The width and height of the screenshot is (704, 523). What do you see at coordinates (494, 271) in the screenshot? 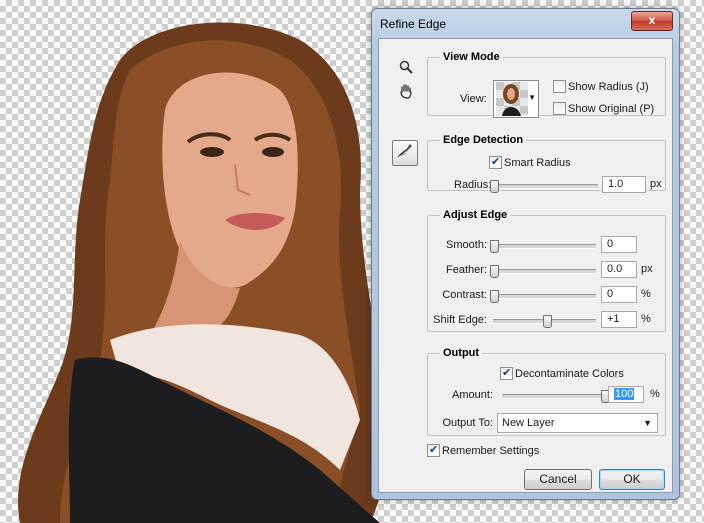
I see `feather-slider-thumb` at bounding box center [494, 271].